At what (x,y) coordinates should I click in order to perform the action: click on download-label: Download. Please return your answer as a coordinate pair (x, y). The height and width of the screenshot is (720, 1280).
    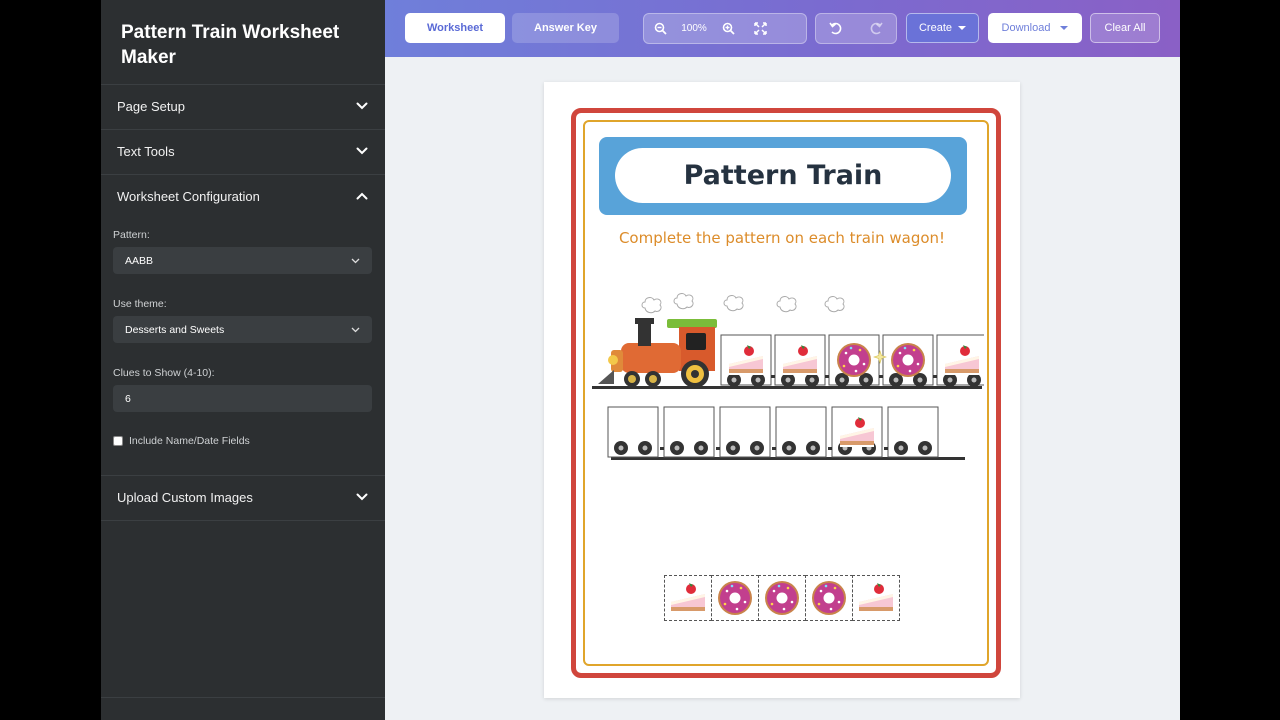
    Looking at the image, I should click on (1026, 28).